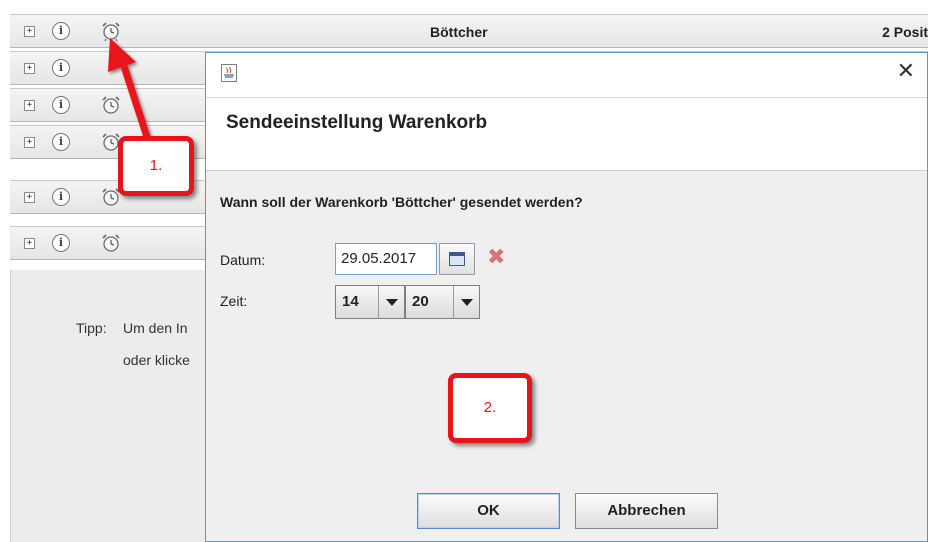 Image resolution: width=928 pixels, height=542 pixels. Describe the element at coordinates (646, 511) in the screenshot. I see `cancel-button: Abbrechen` at that location.